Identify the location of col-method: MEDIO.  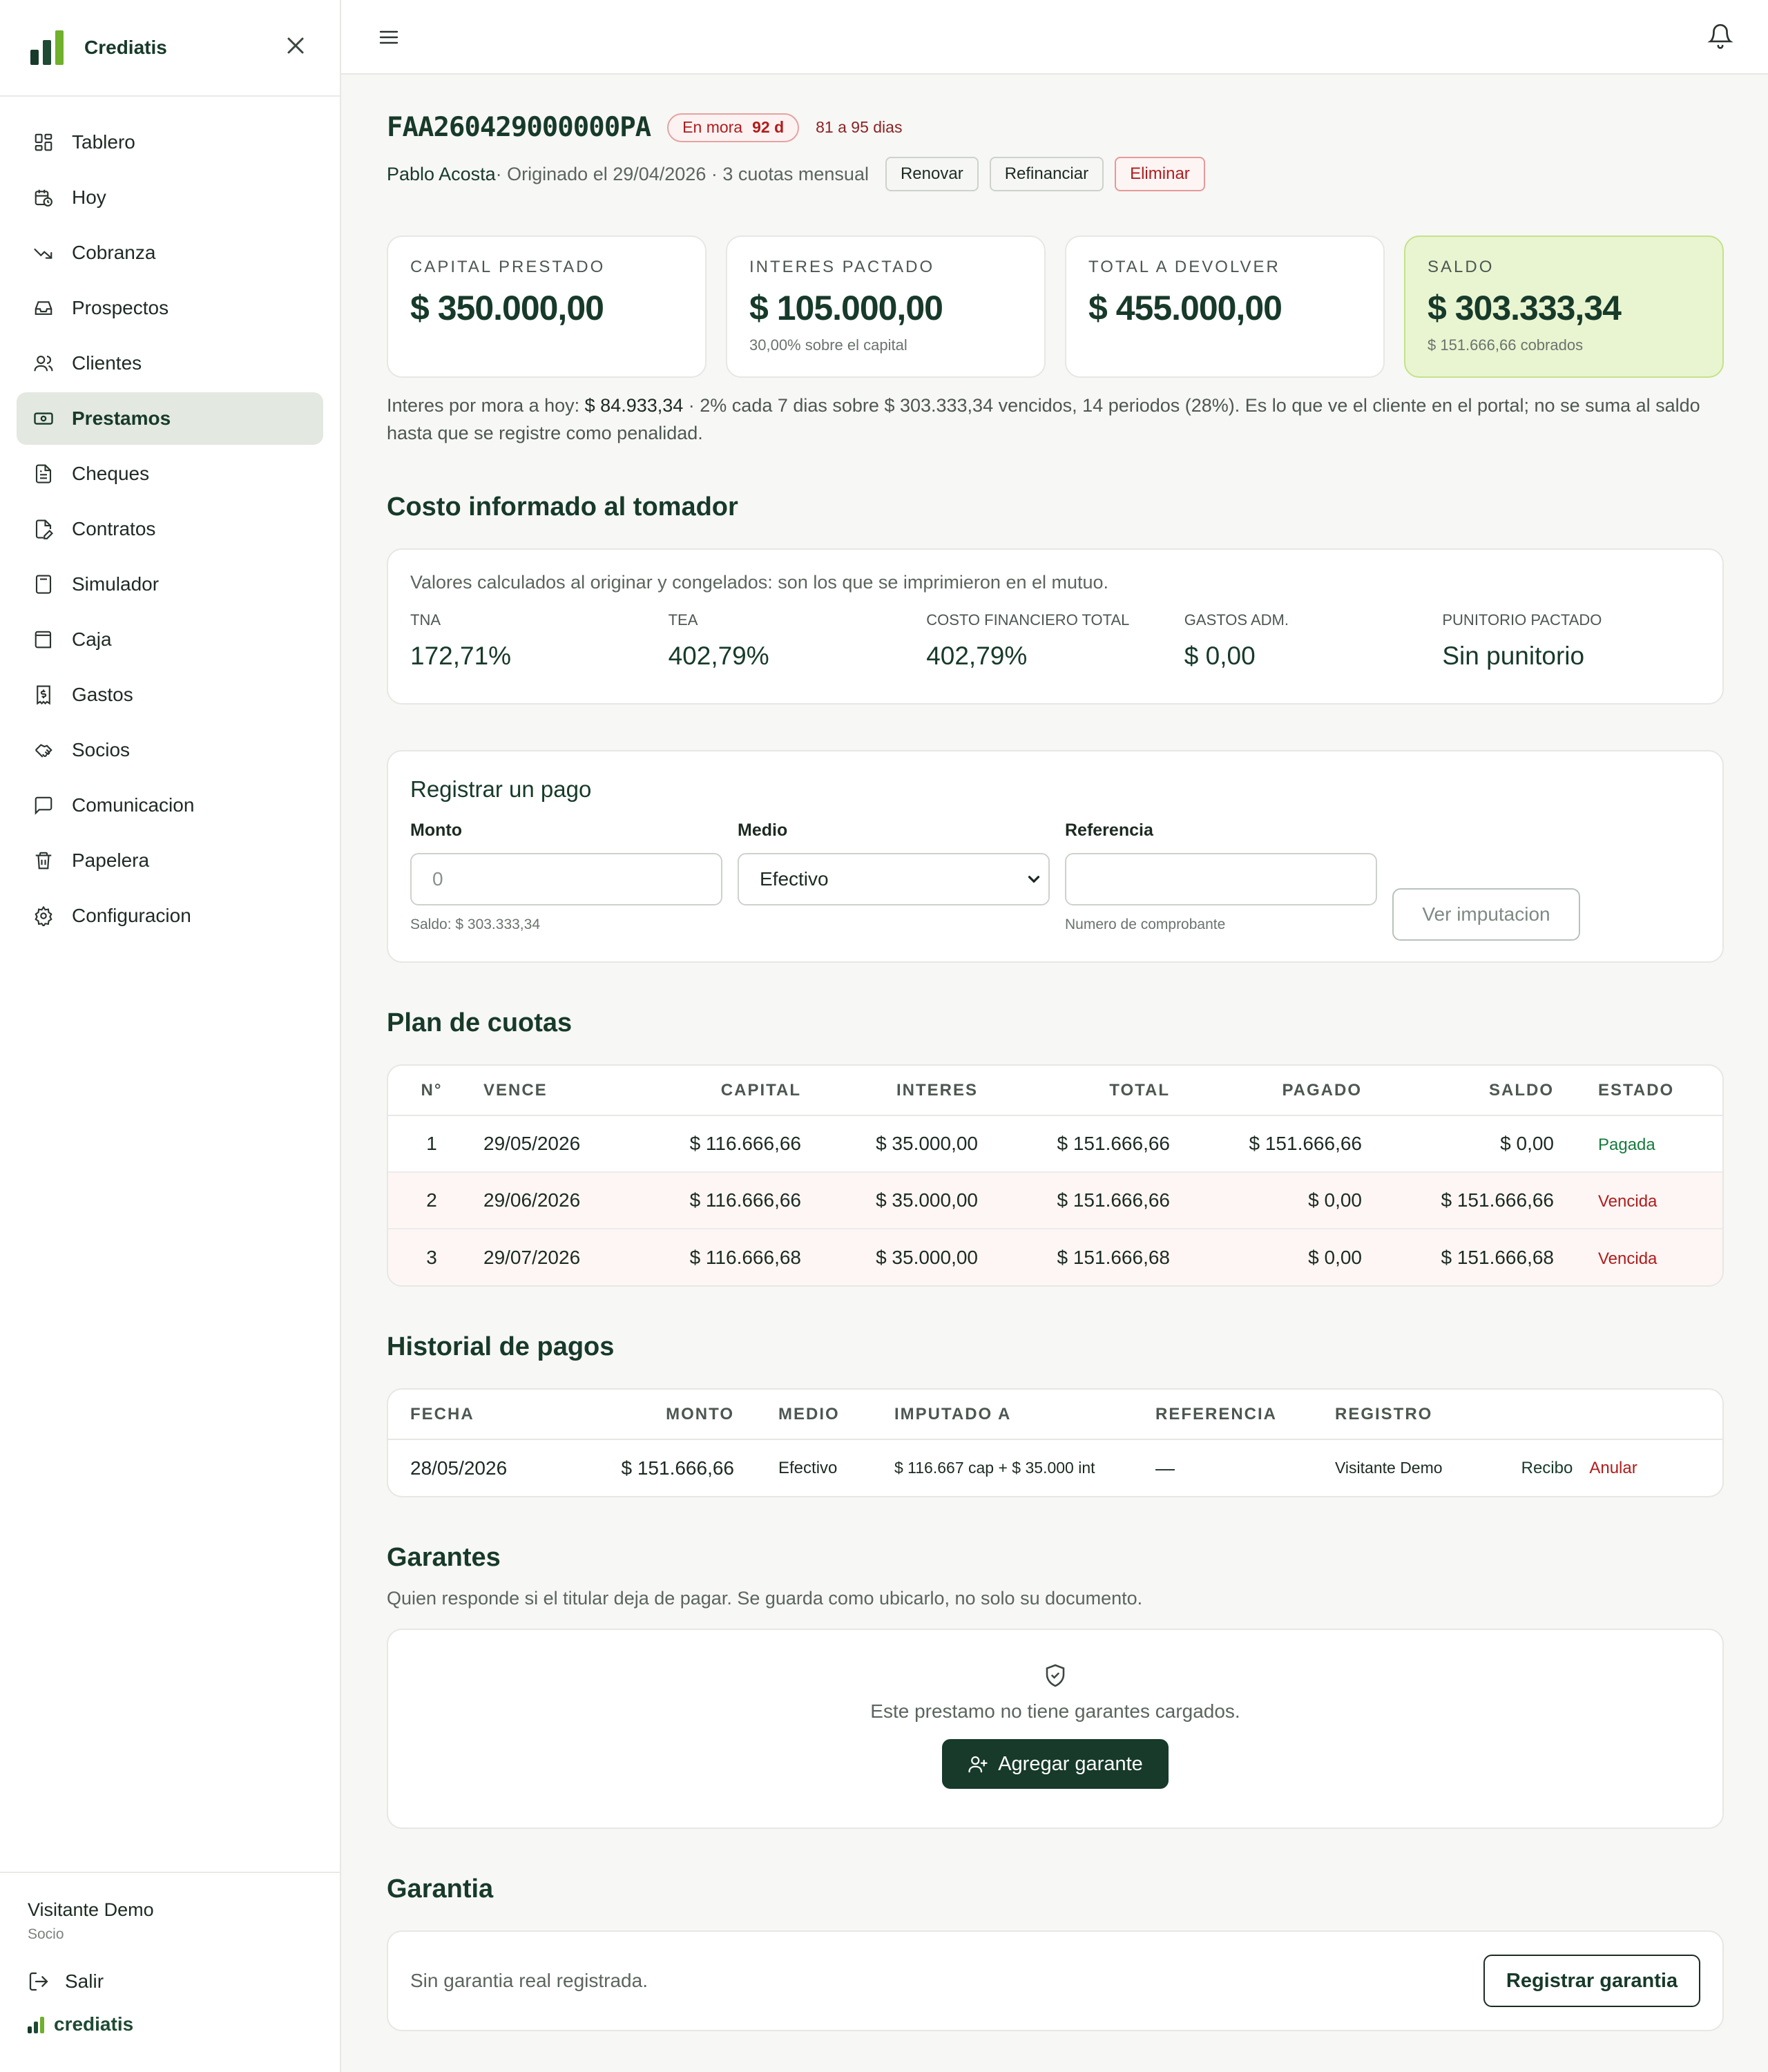
(795, 1415).